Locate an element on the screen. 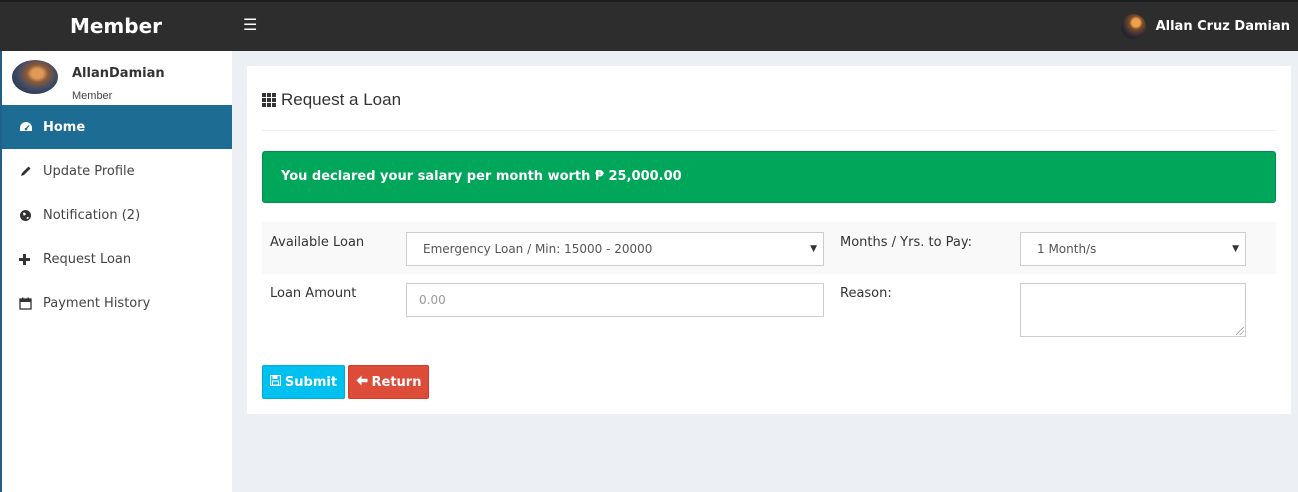  sidebar-item-label: Notification (2) is located at coordinates (92, 215).